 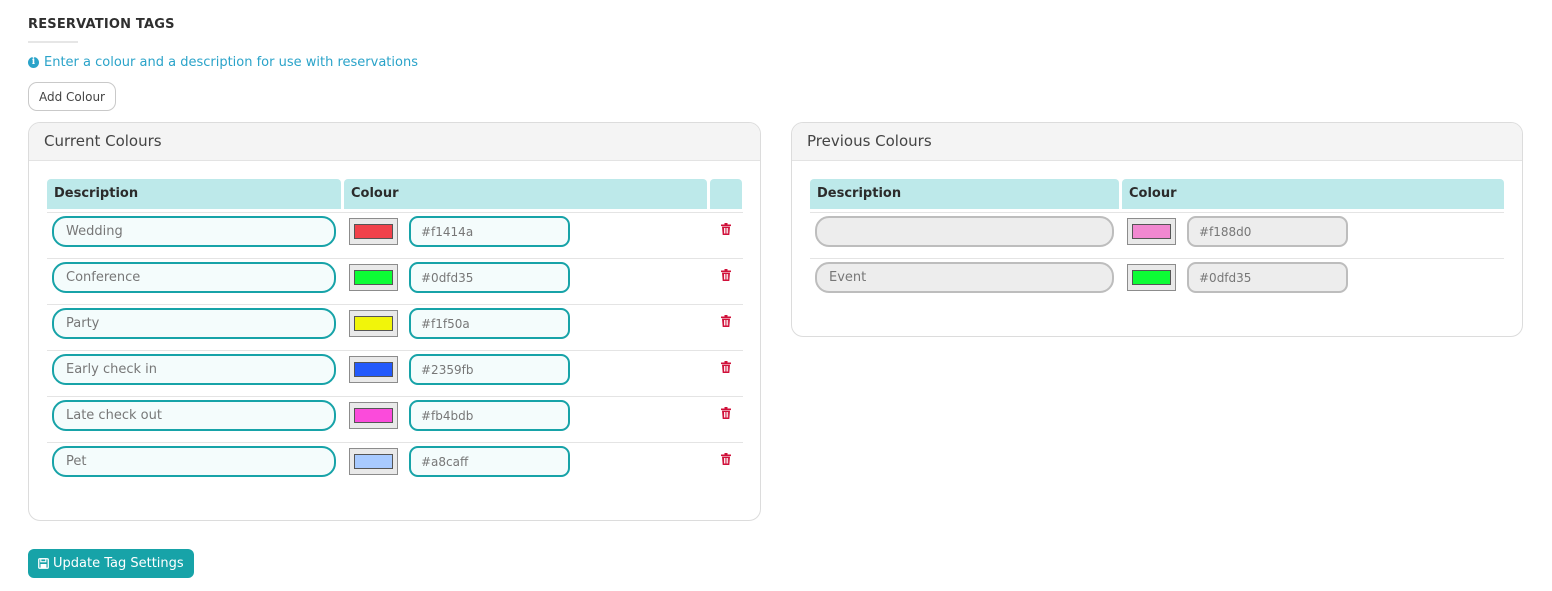 I want to click on page-title: RESERVATION TAGS, so click(x=101, y=24).